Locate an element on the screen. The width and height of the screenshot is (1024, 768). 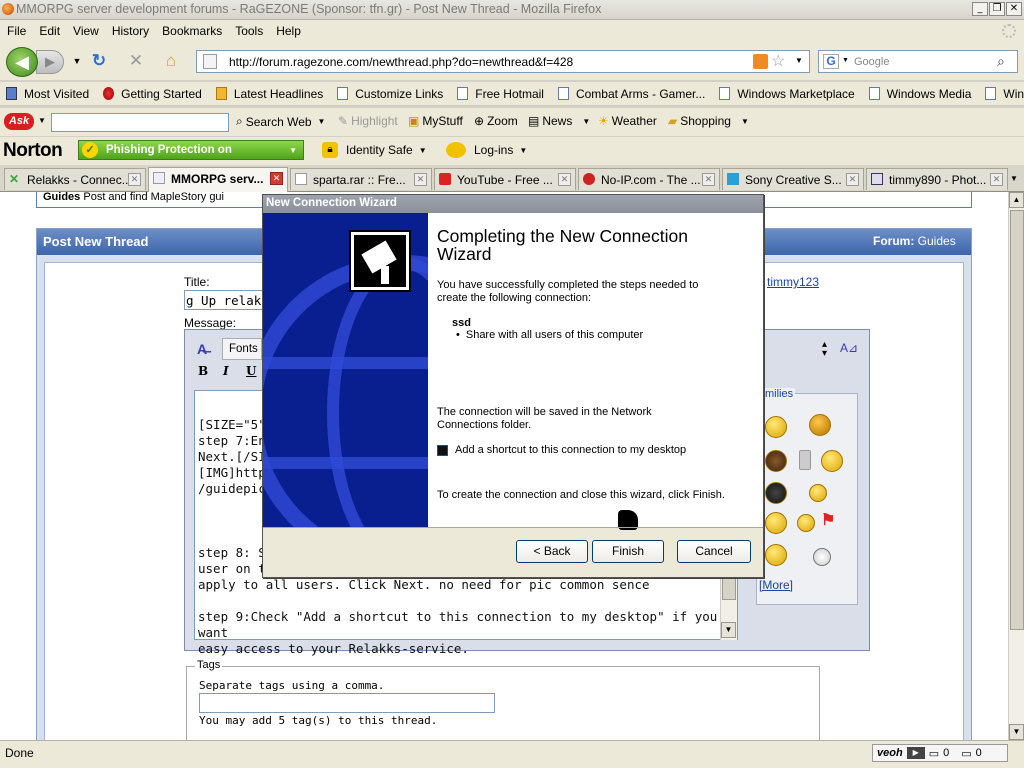
bookmark-star-icon: ☆ is located at coordinates (778, 61).